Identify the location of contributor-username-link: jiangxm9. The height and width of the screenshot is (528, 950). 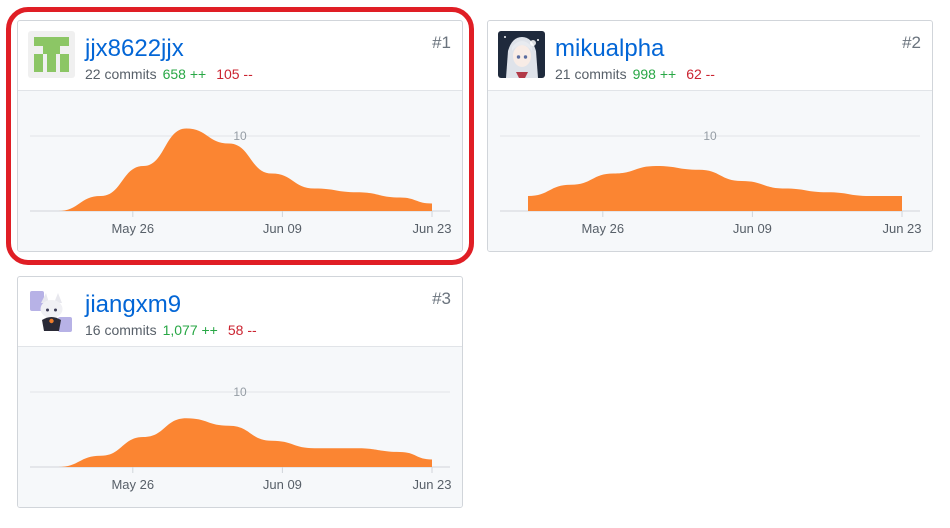
(133, 305).